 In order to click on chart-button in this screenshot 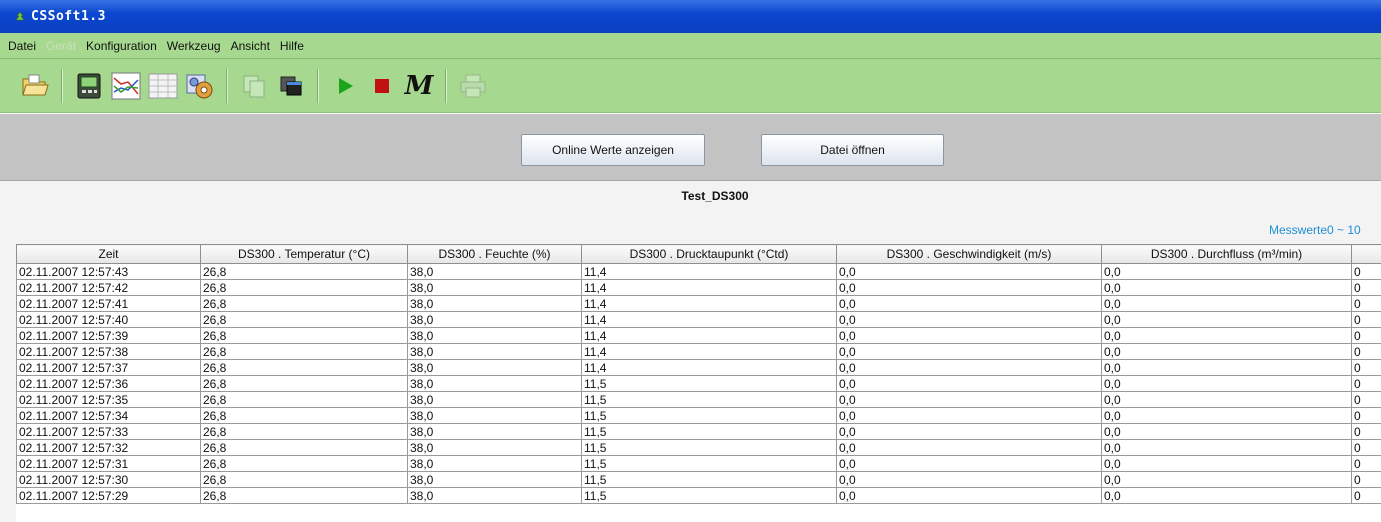, I will do `click(126, 86)`.